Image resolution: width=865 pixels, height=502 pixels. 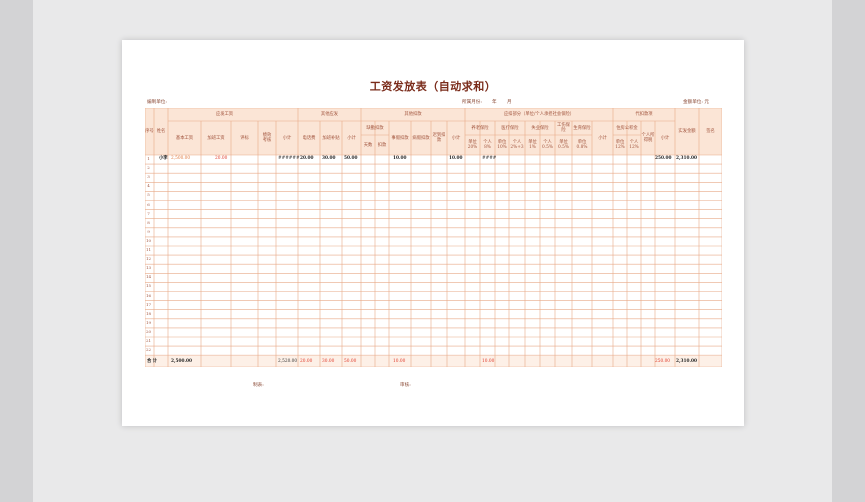 What do you see at coordinates (563, 128) in the screenshot?
I see `header-injury: 工伤保险` at bounding box center [563, 128].